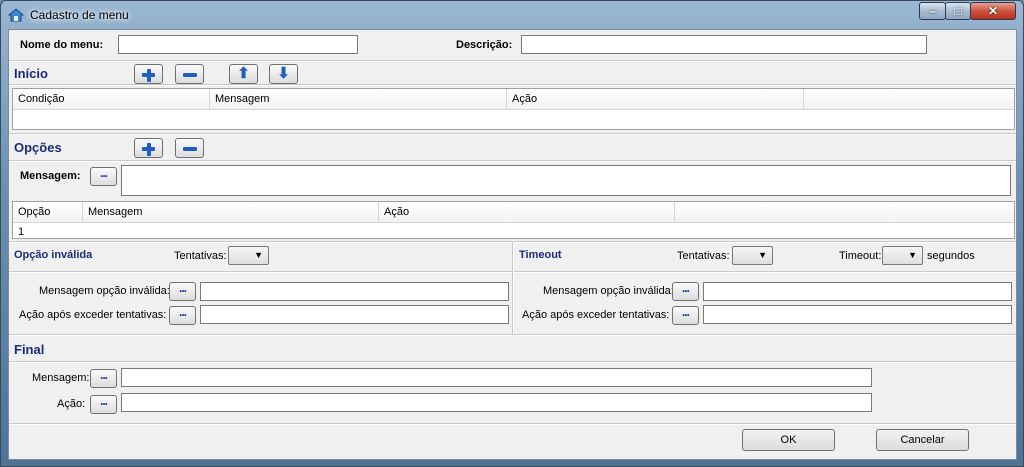  Describe the element at coordinates (93, 315) in the screenshot. I see `opcao-invalida-acao-label: Ação após exceder tentativas:` at that location.